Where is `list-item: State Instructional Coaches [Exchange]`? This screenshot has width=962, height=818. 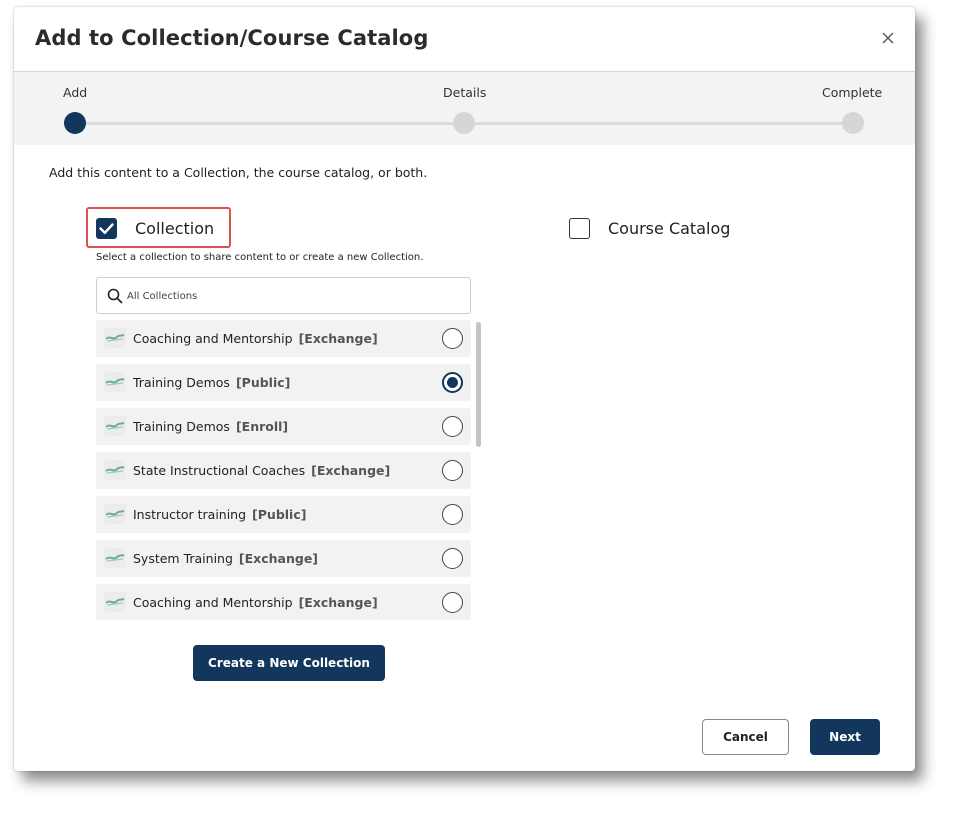 list-item: State Instructional Coaches [Exchange] is located at coordinates (283, 470).